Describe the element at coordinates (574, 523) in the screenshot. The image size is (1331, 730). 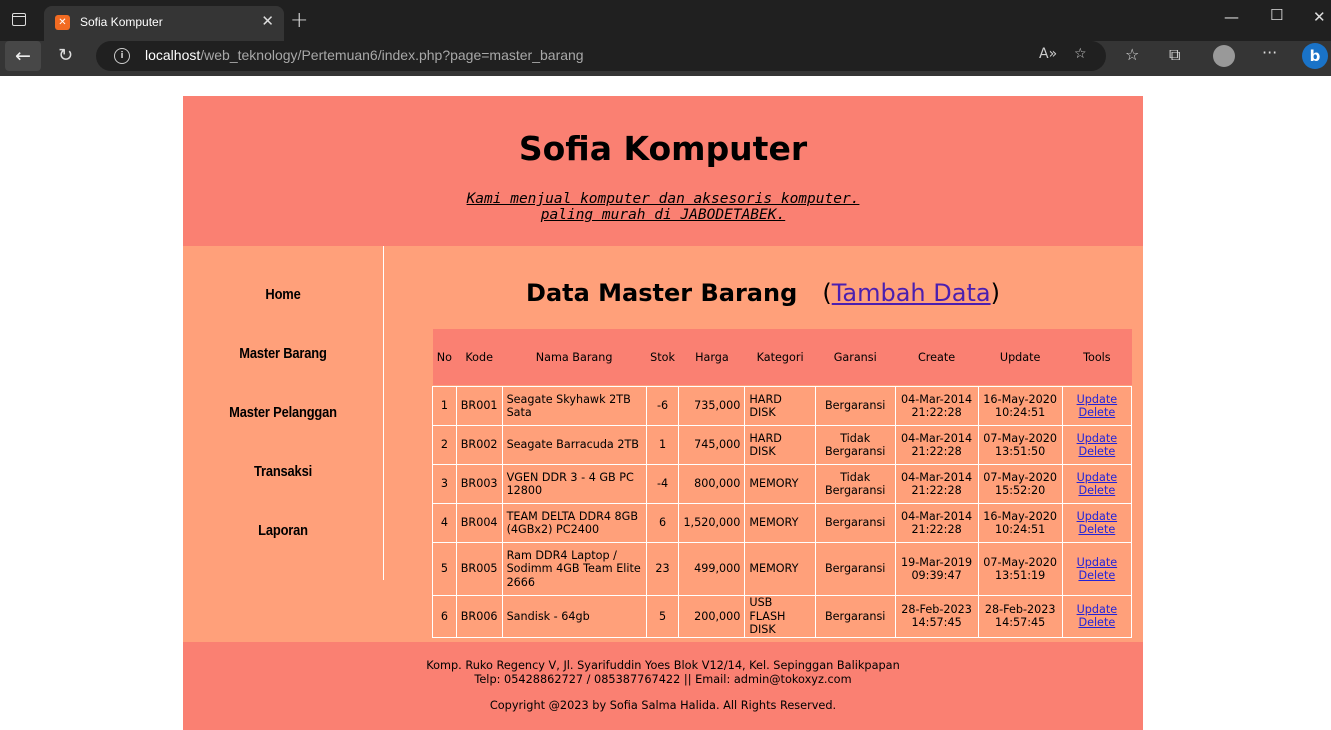
I see `cell-nama-barang: TEAM DELTA DDR4 8GB (4GBx2) PC2400` at that location.